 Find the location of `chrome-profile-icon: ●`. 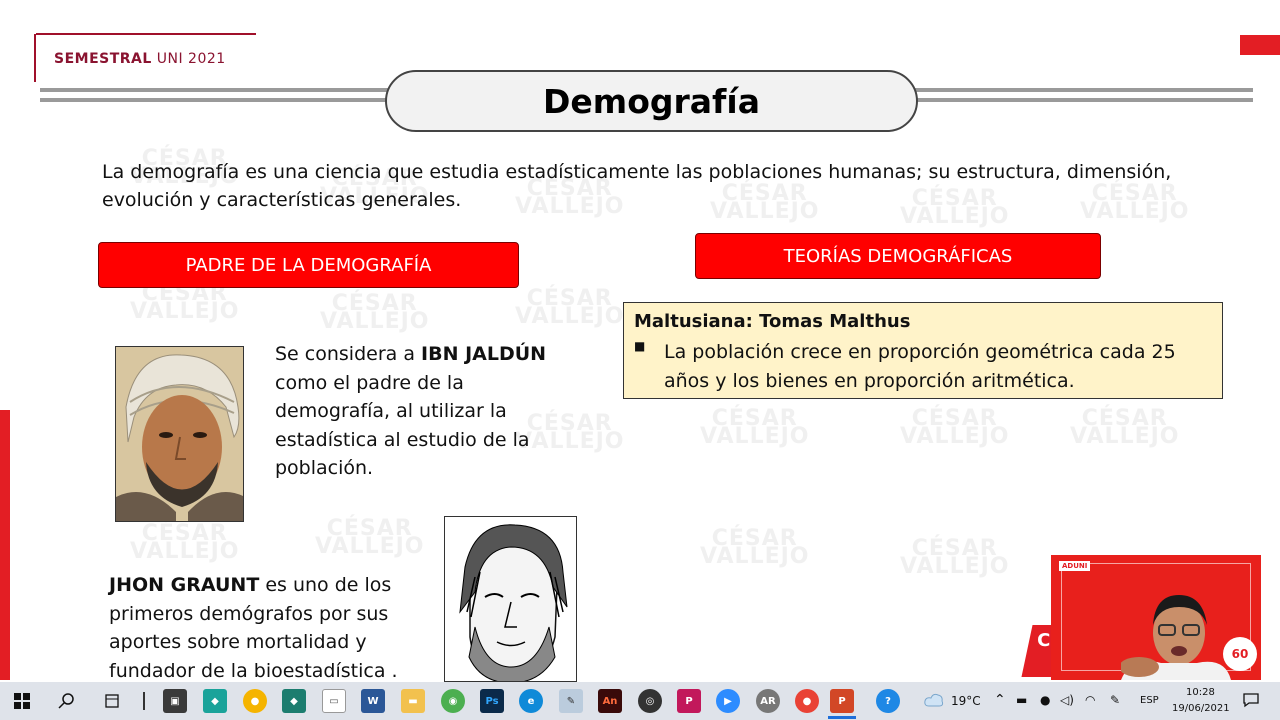

chrome-profile-icon: ● is located at coordinates (807, 701).